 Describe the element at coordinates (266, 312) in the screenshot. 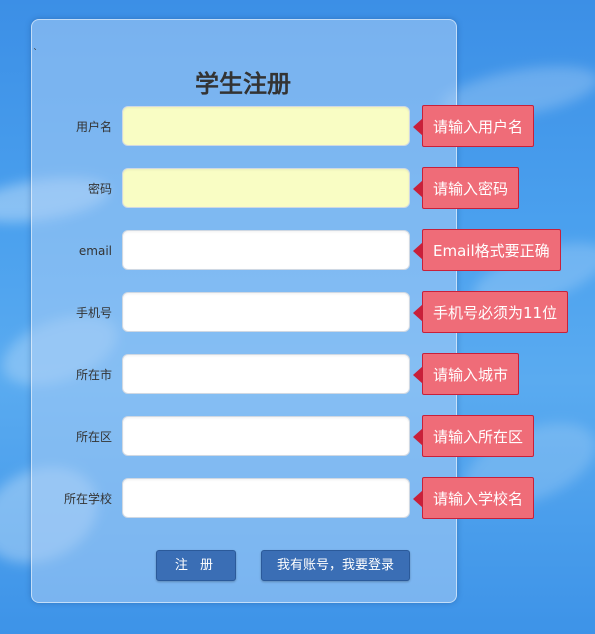

I see `phone-input` at that location.